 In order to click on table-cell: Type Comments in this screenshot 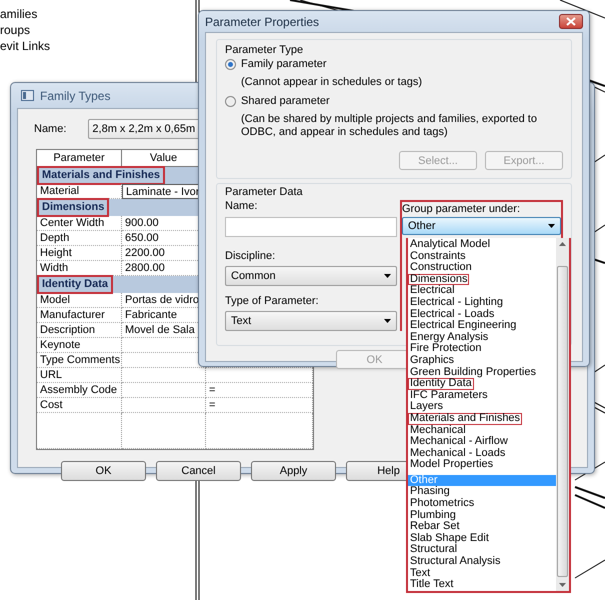, I will do `click(79, 360)`.